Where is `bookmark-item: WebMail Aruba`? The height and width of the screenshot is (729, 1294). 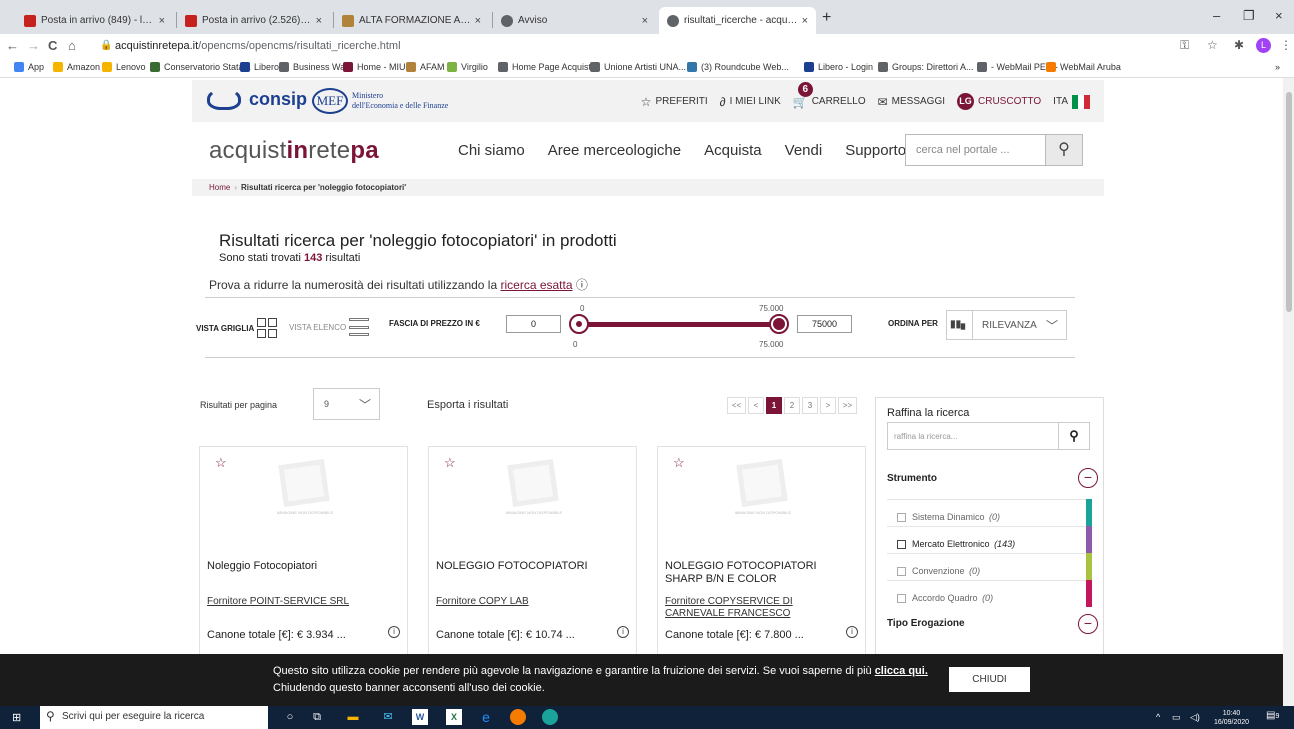 bookmark-item: WebMail Aruba is located at coordinates (1083, 67).